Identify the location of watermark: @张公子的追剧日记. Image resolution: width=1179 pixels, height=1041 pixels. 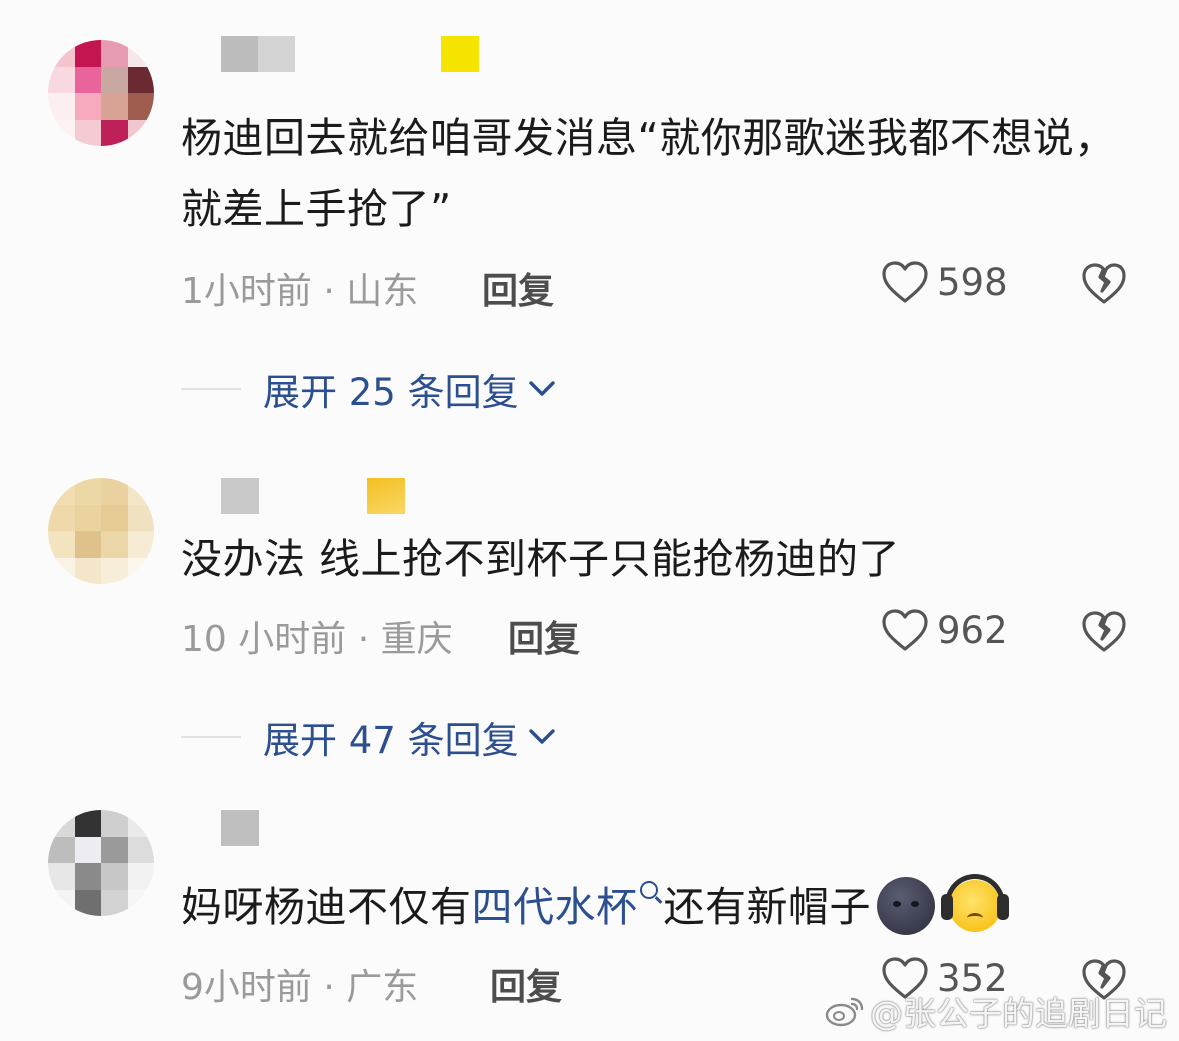
(995, 1011).